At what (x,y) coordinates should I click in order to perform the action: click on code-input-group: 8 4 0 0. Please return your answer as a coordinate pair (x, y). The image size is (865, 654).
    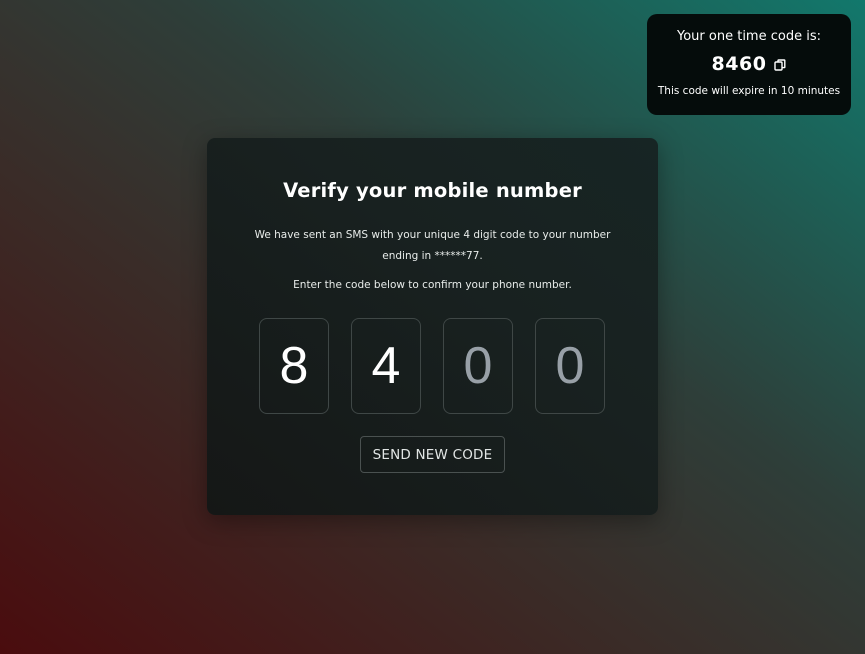
    Looking at the image, I should click on (432, 366).